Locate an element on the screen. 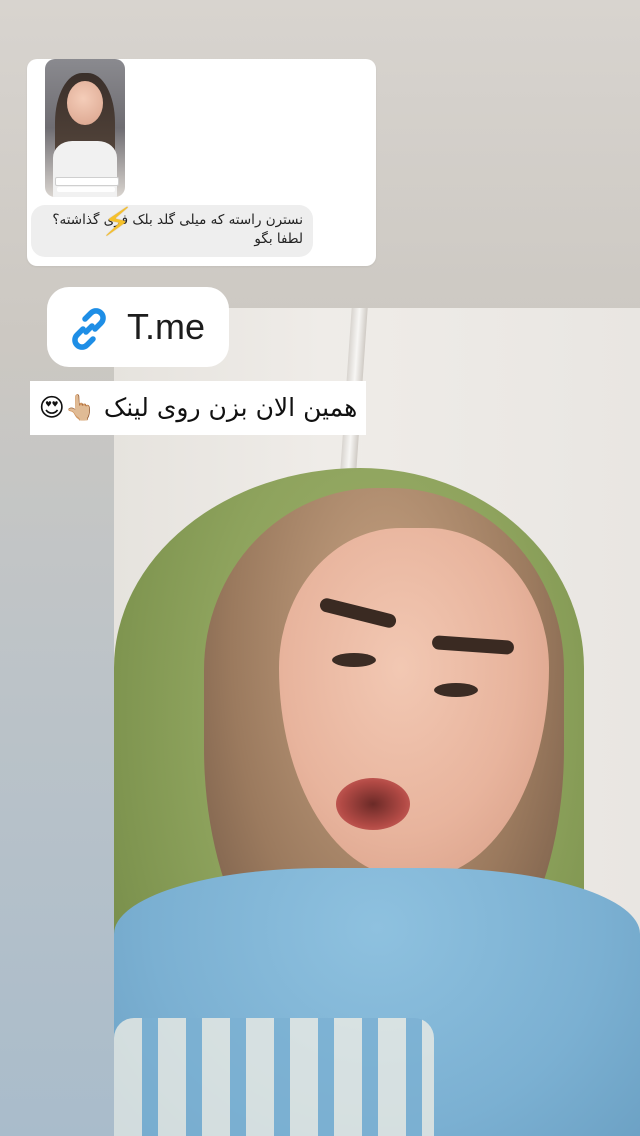 The height and width of the screenshot is (1136, 640). thumbnail-face is located at coordinates (85, 103).